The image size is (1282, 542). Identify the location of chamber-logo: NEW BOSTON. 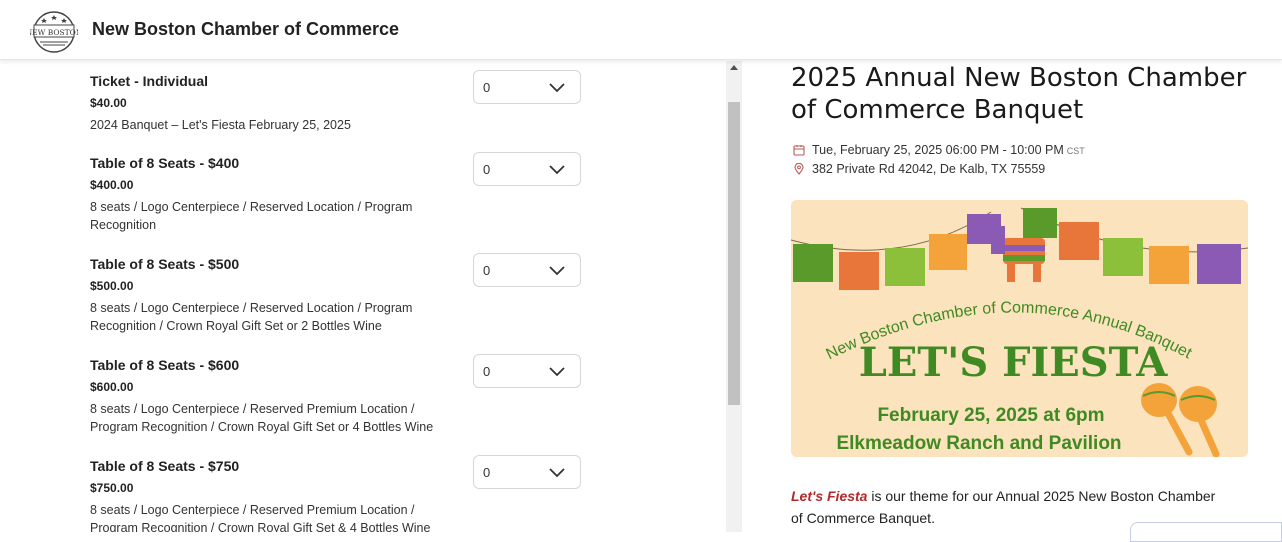
(54, 32).